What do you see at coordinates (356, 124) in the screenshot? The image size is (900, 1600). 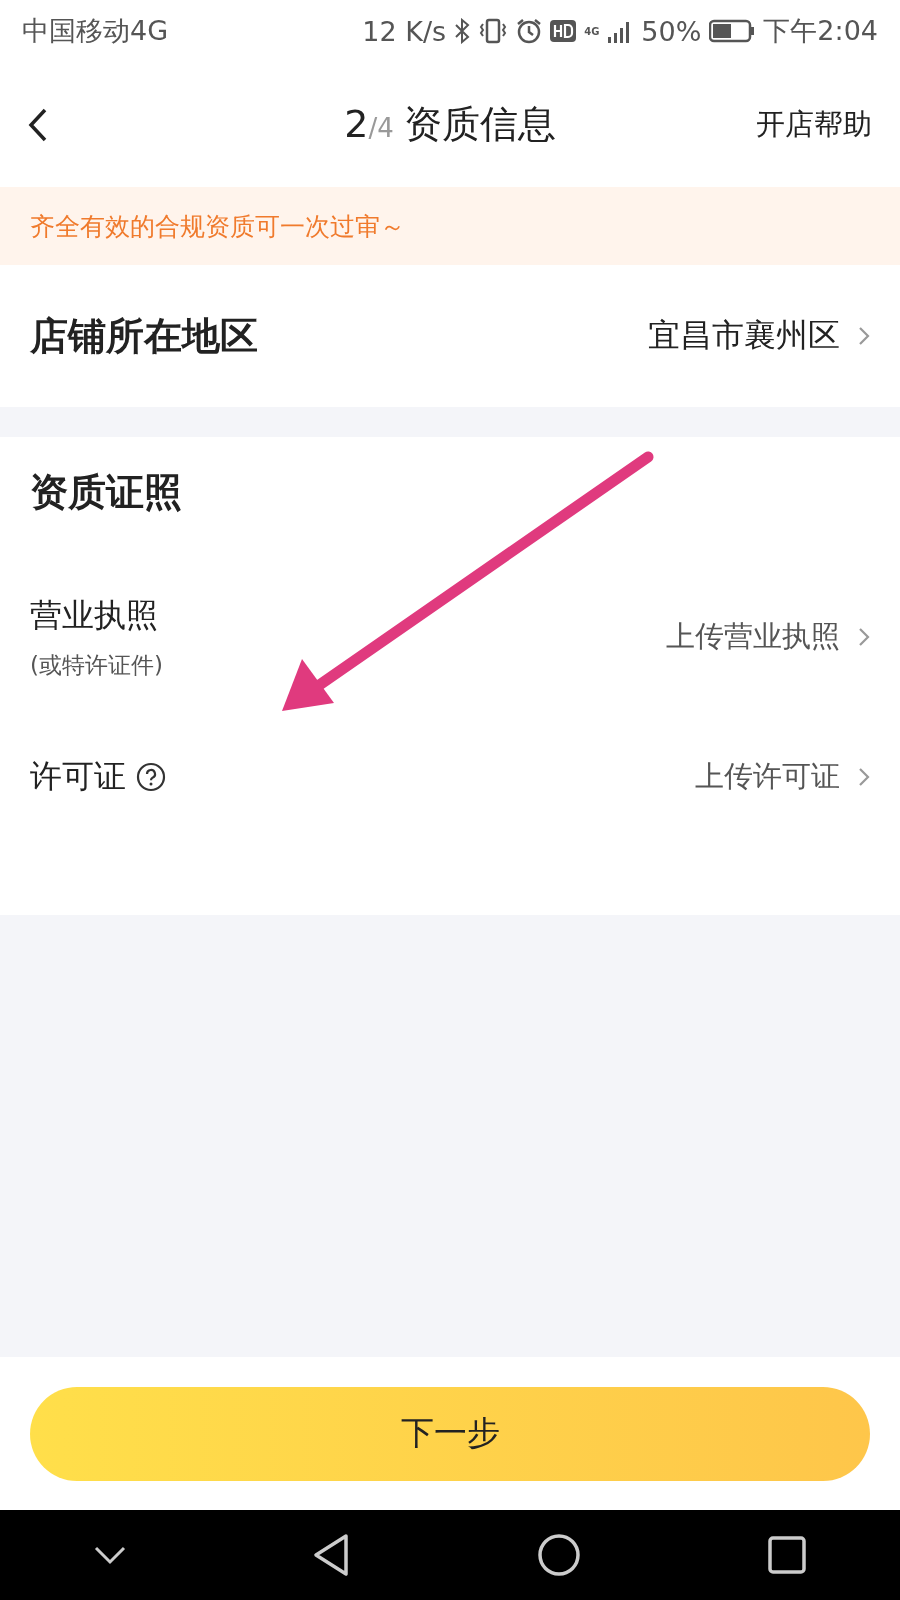 I see `step-current: 2` at bounding box center [356, 124].